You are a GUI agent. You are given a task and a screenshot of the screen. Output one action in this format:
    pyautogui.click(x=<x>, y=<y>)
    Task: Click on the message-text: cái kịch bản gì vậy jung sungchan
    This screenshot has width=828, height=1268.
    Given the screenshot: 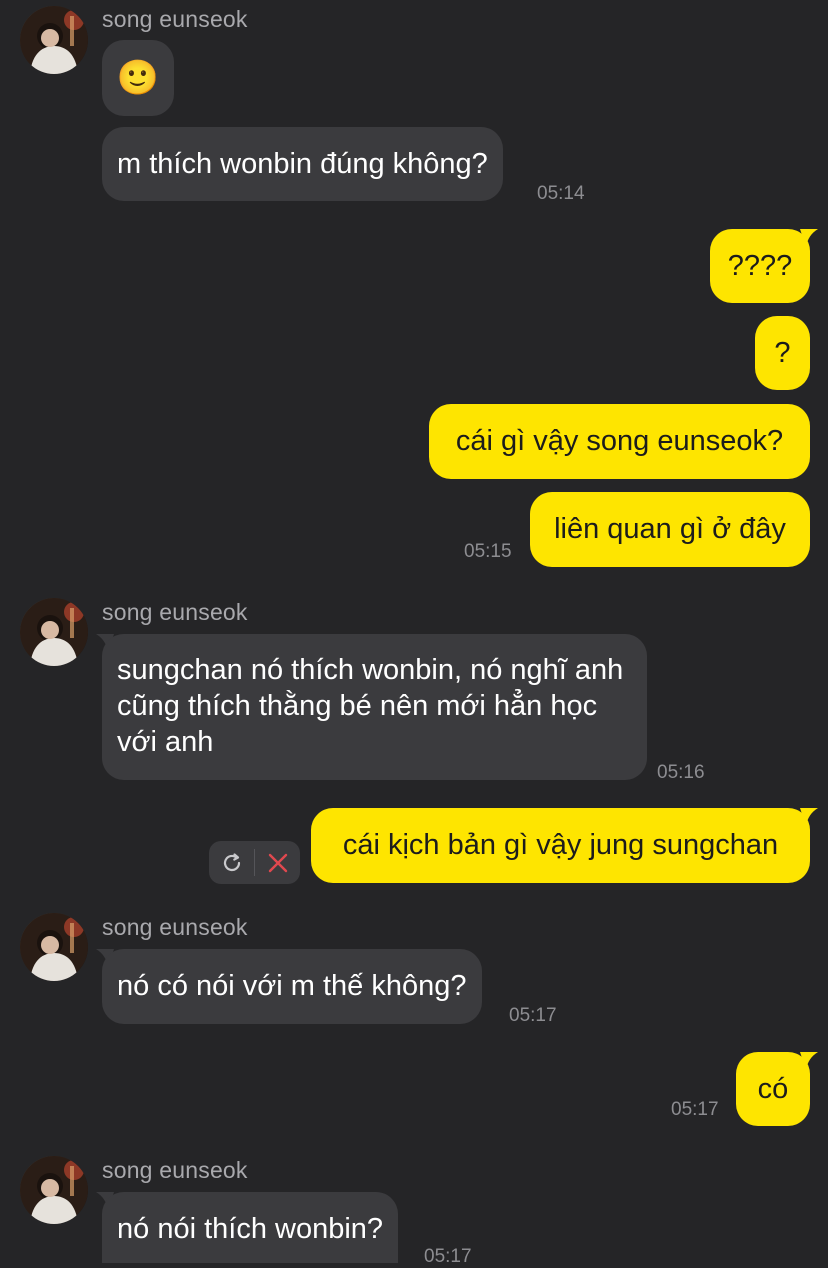 What is the action you would take?
    pyautogui.click(x=560, y=845)
    